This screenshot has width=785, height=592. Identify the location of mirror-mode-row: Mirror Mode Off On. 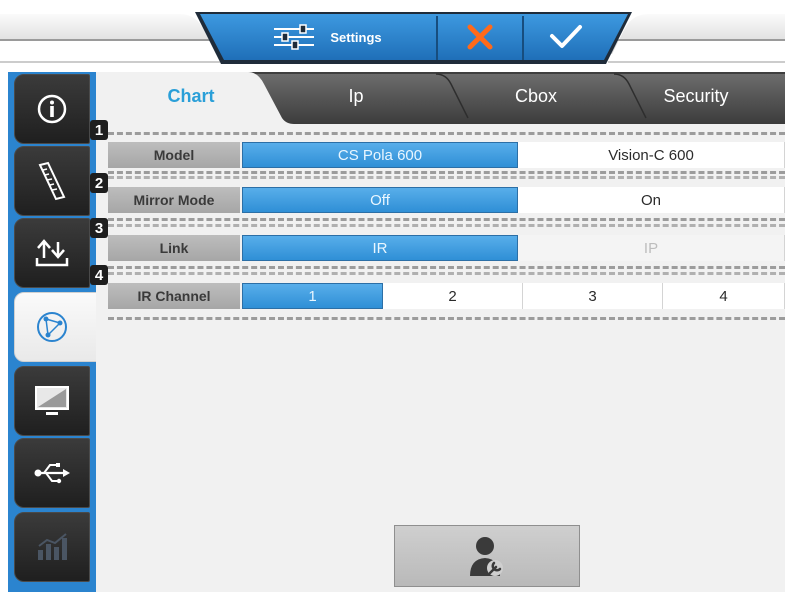
(446, 200).